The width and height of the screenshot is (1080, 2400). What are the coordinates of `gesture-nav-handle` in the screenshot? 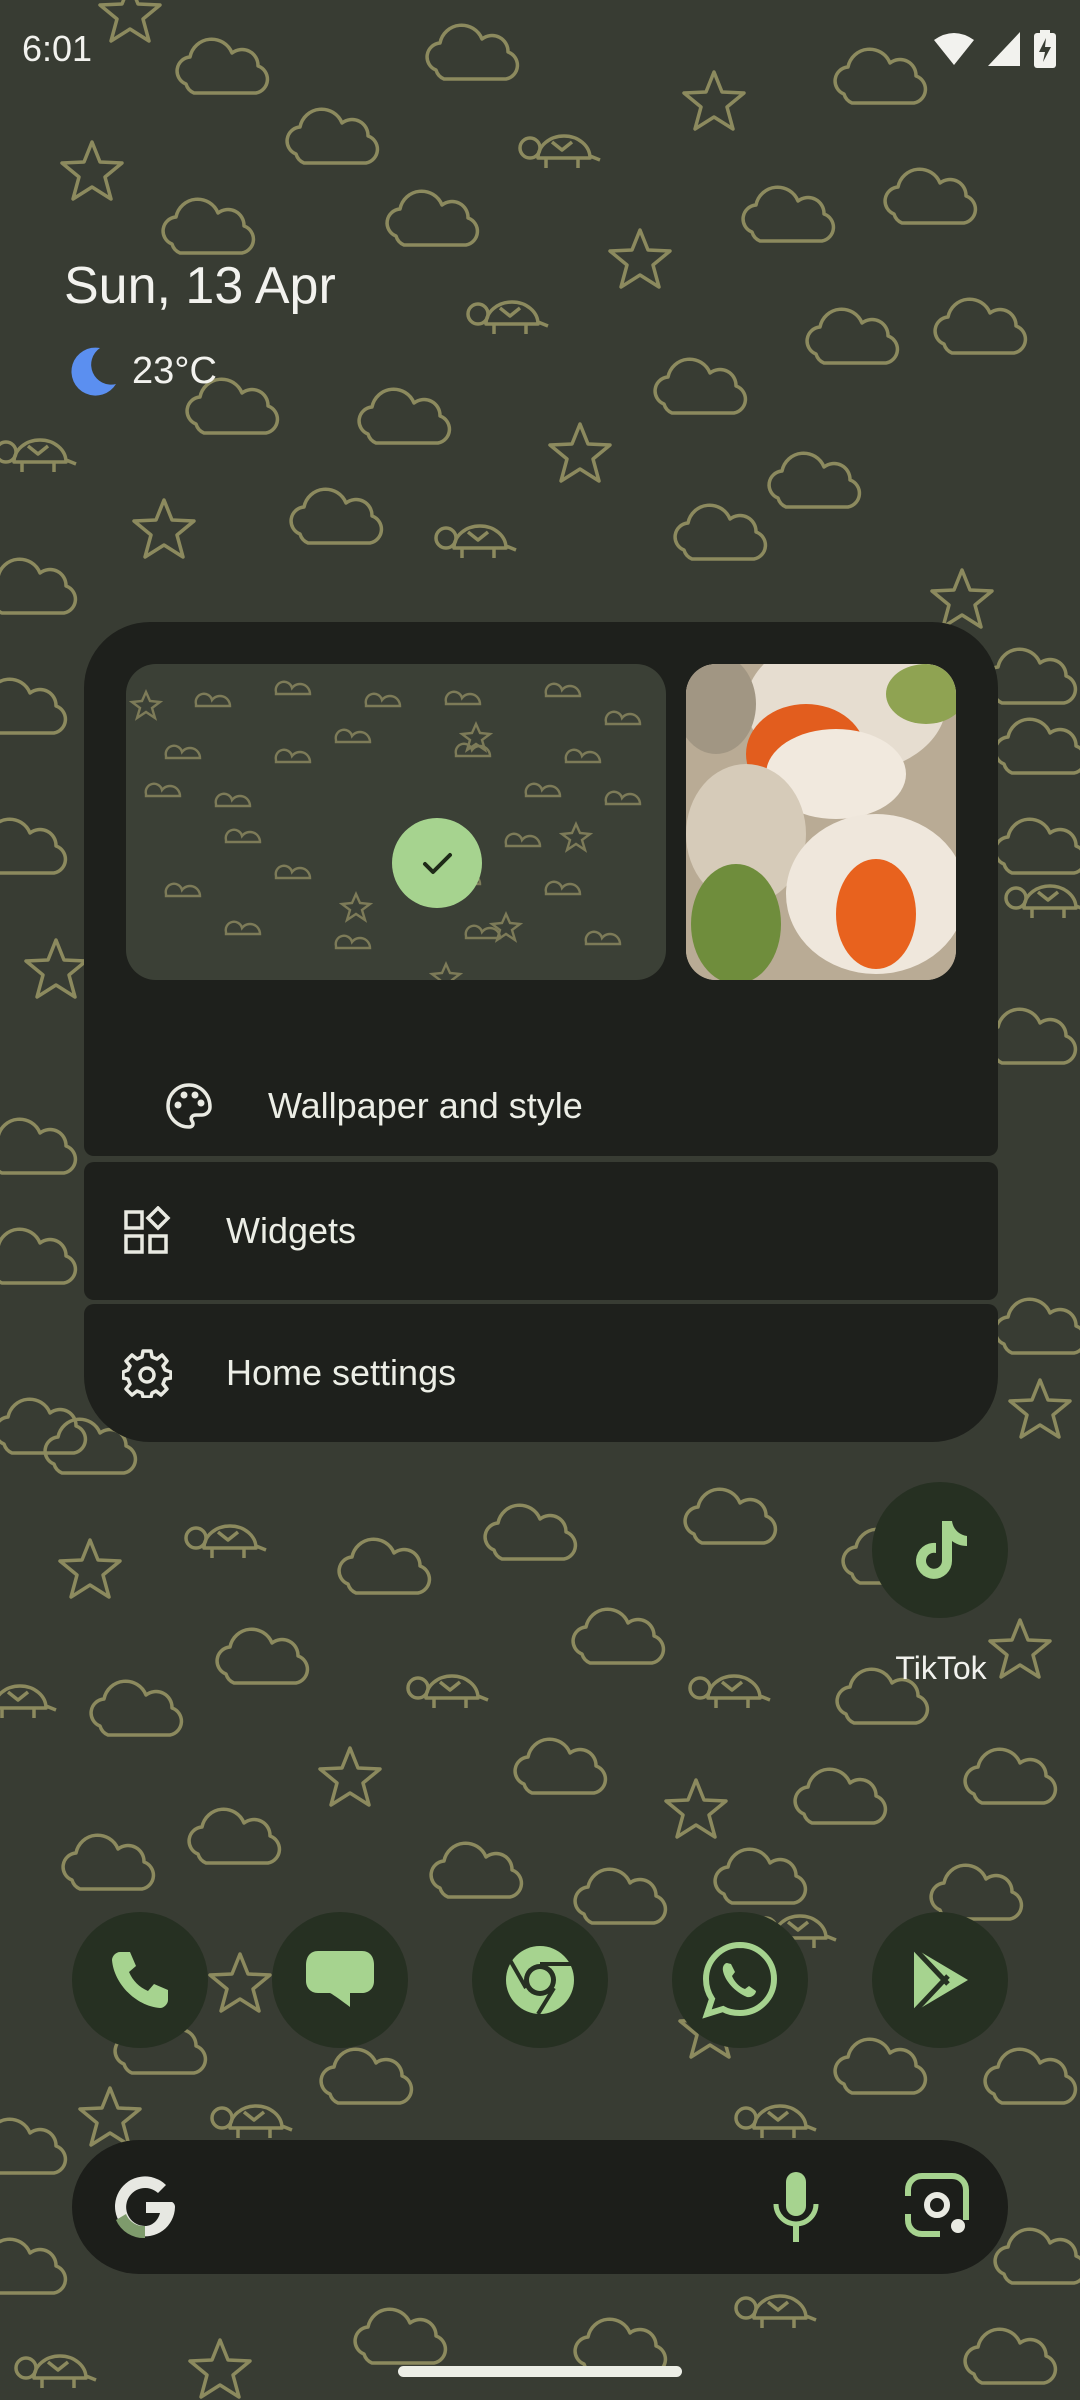 It's located at (540, 2371).